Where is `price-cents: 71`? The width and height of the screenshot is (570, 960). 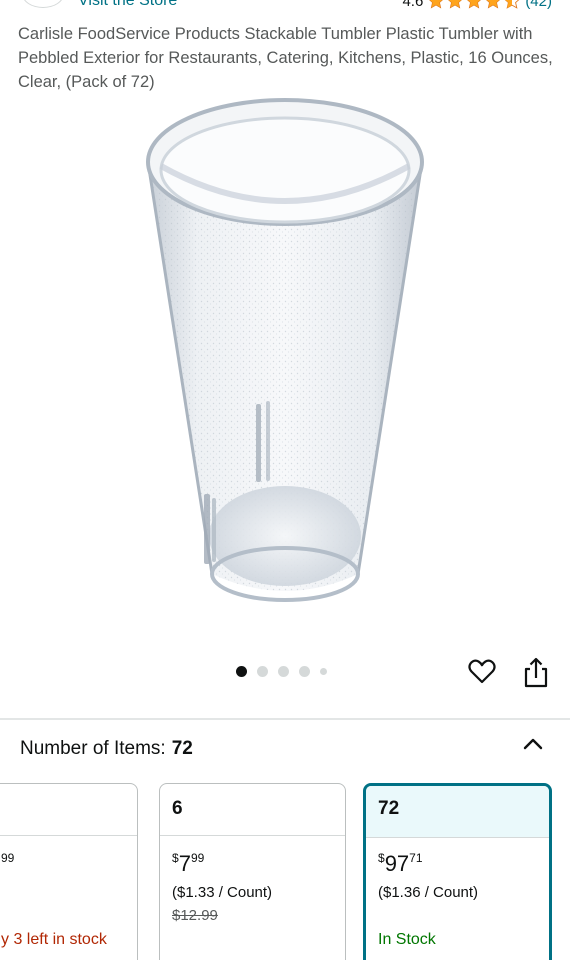 price-cents: 71 is located at coordinates (416, 858).